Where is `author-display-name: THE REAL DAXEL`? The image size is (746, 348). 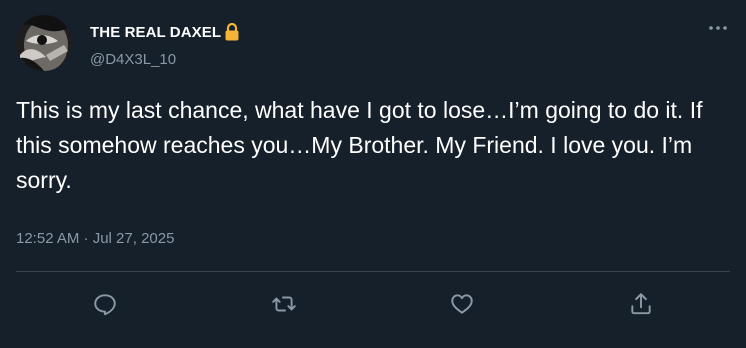 author-display-name: THE REAL DAXEL is located at coordinates (155, 32).